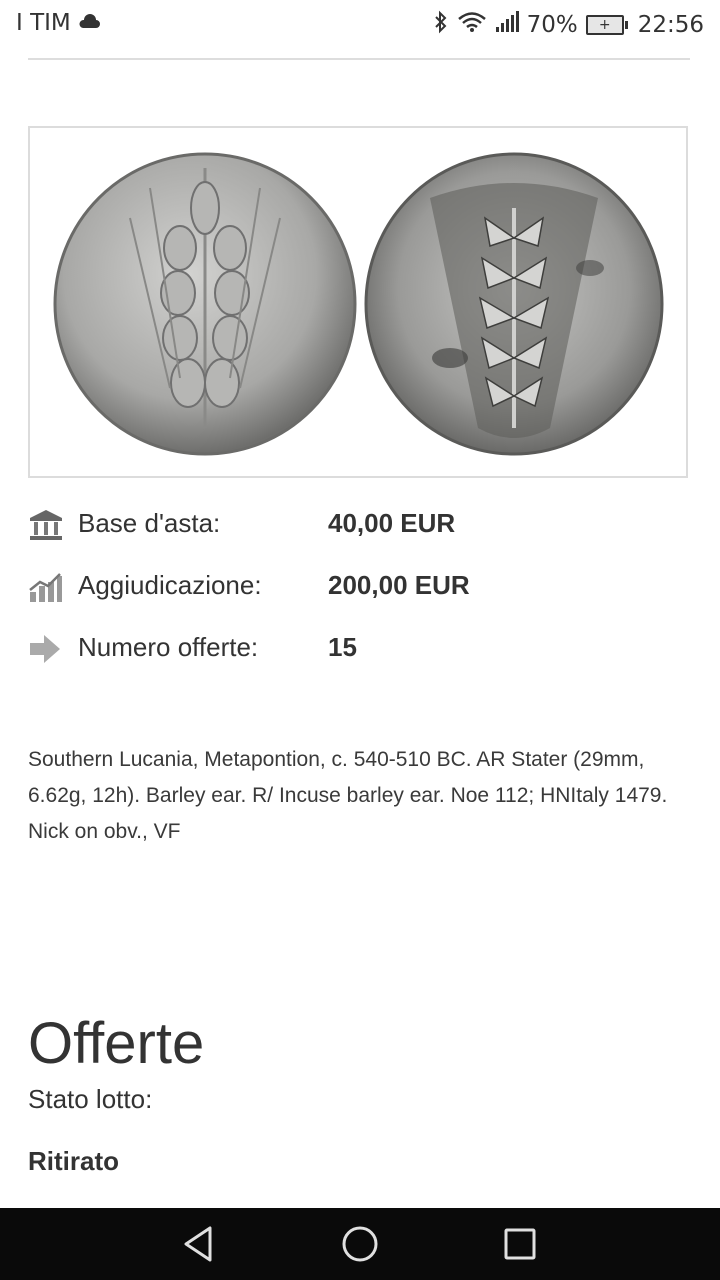  Describe the element at coordinates (116, 1043) in the screenshot. I see `offers-heading: Offerte` at that location.